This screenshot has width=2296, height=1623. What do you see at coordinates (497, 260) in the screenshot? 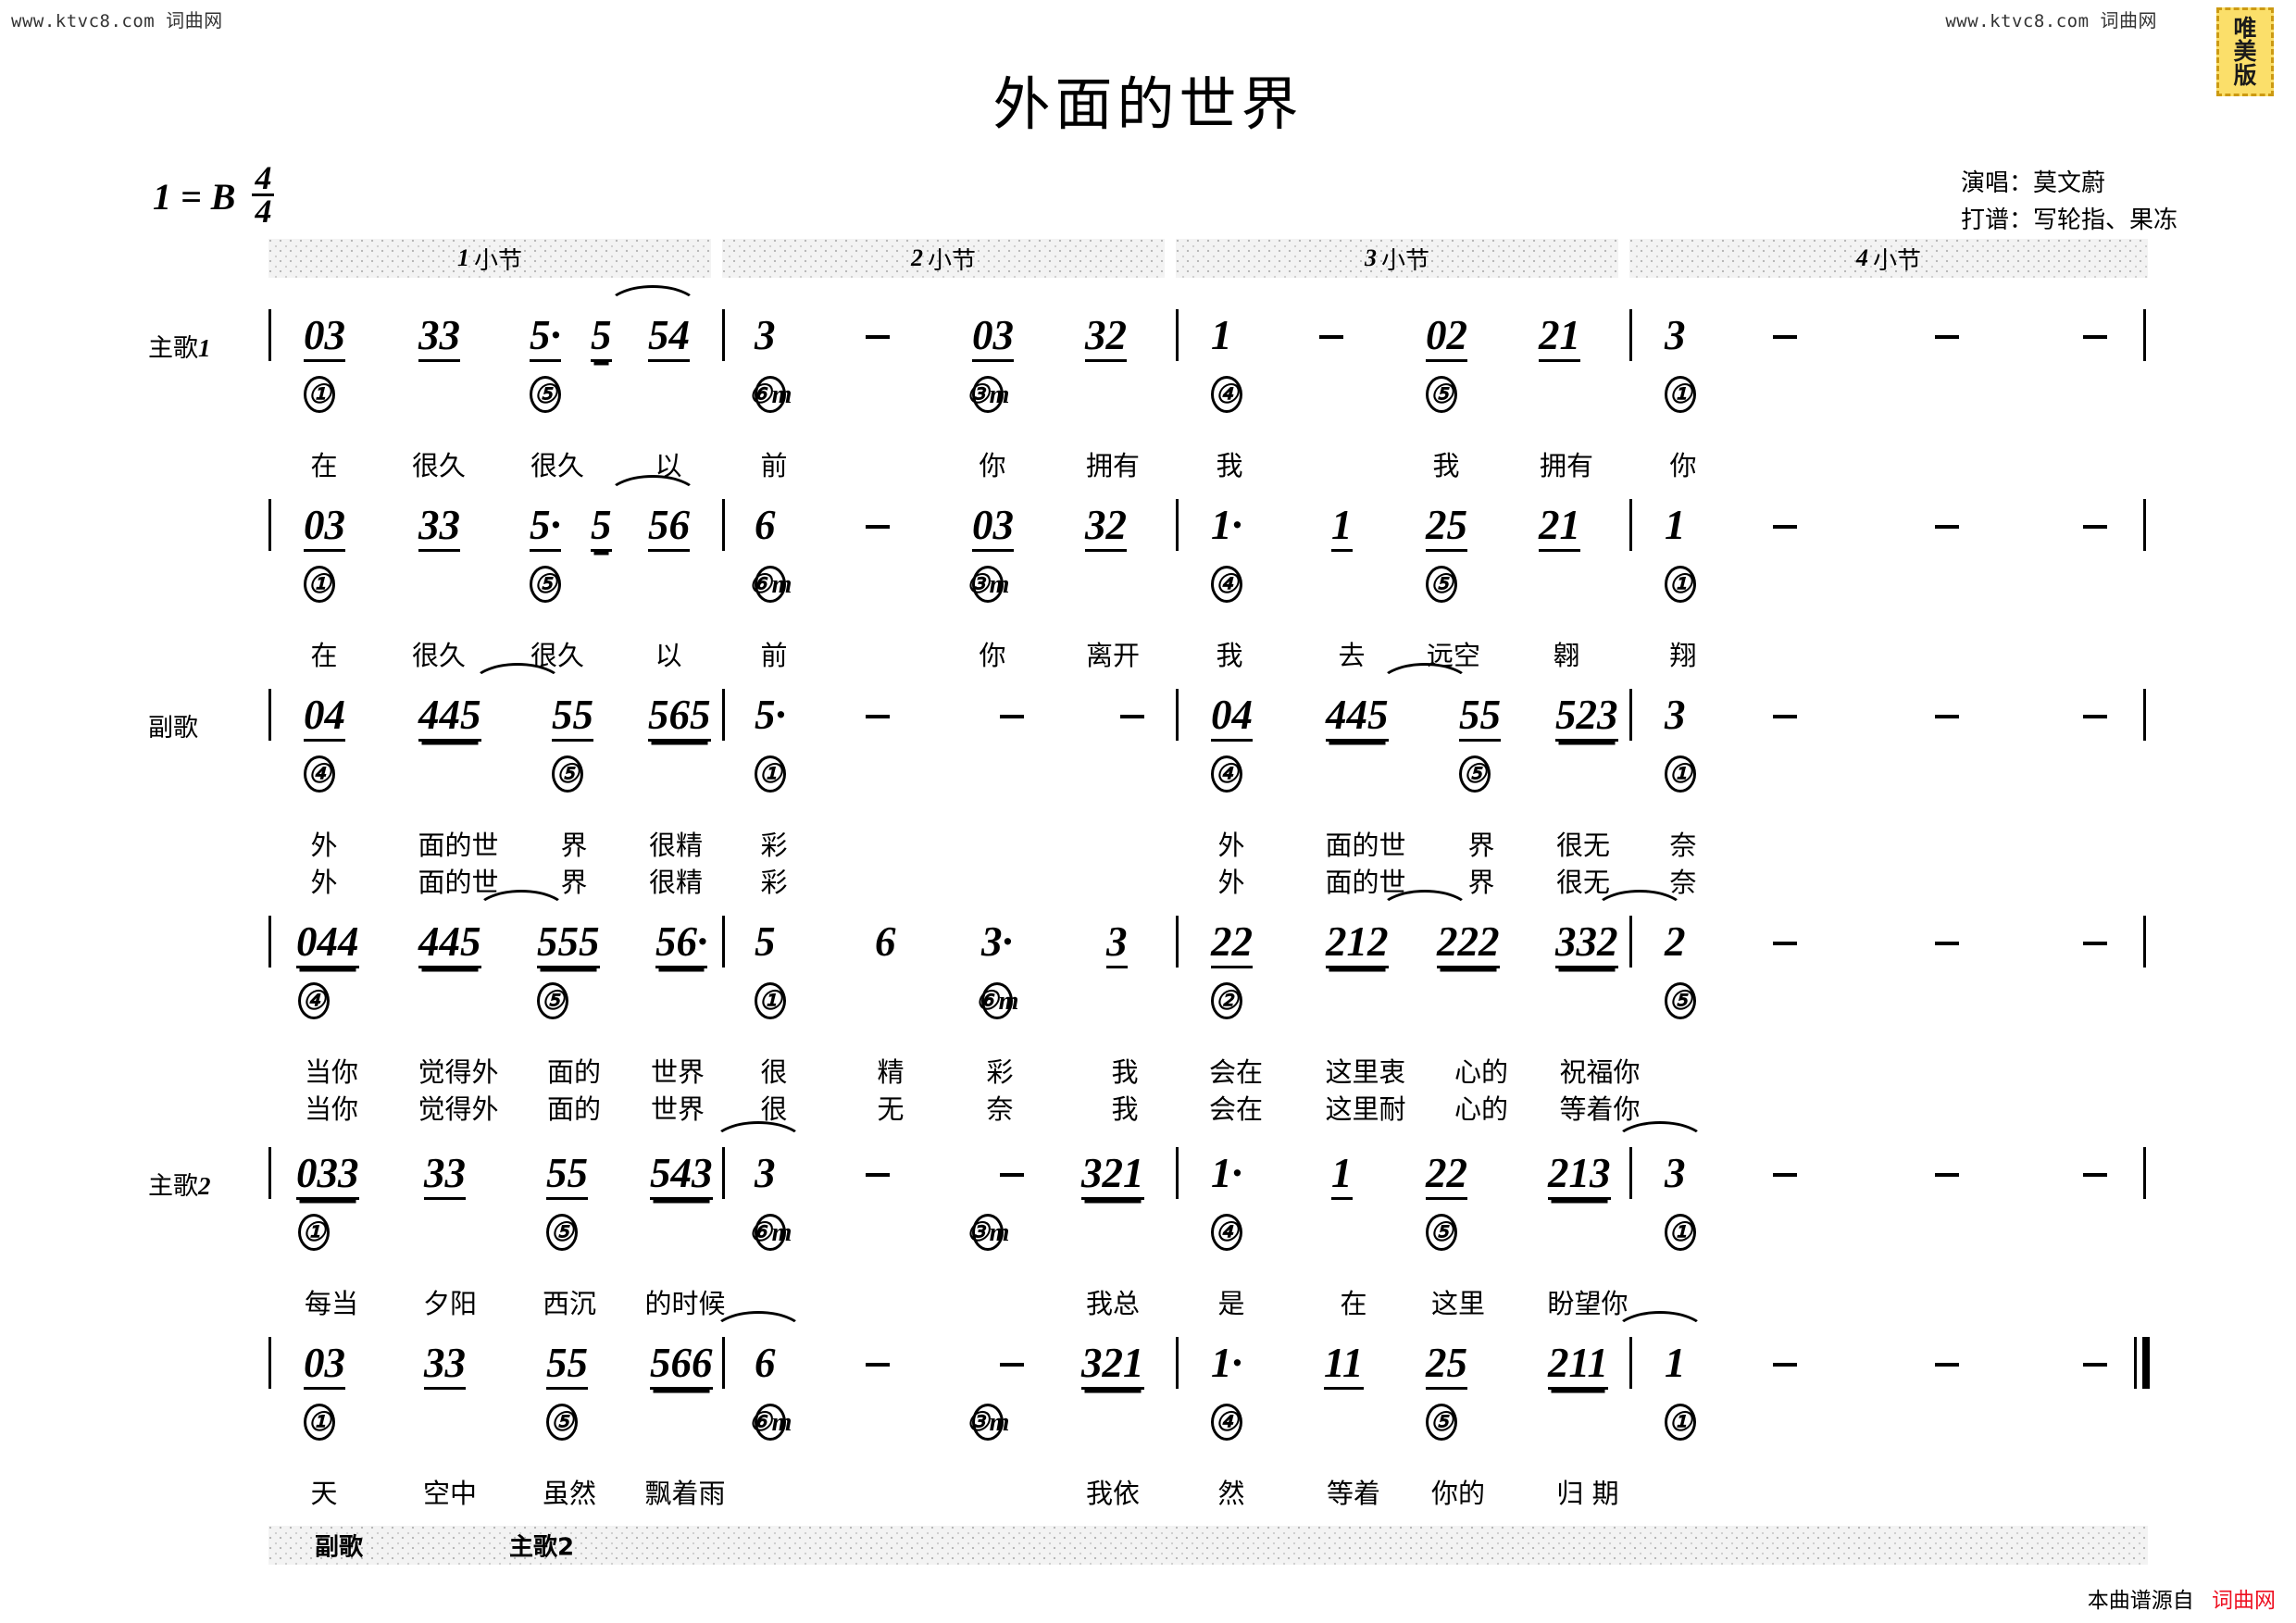
I see `measure-band-1-label: 小节` at bounding box center [497, 260].